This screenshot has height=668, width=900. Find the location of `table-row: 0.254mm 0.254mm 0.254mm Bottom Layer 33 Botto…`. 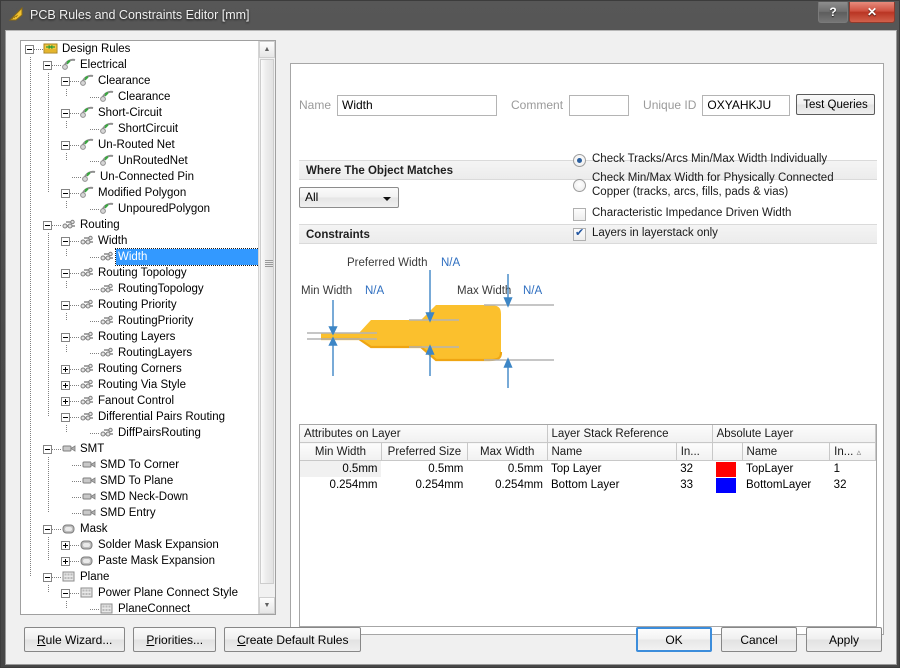

table-row: 0.254mm 0.254mm 0.254mm Bottom Layer 33 Botto… is located at coordinates (588, 485).